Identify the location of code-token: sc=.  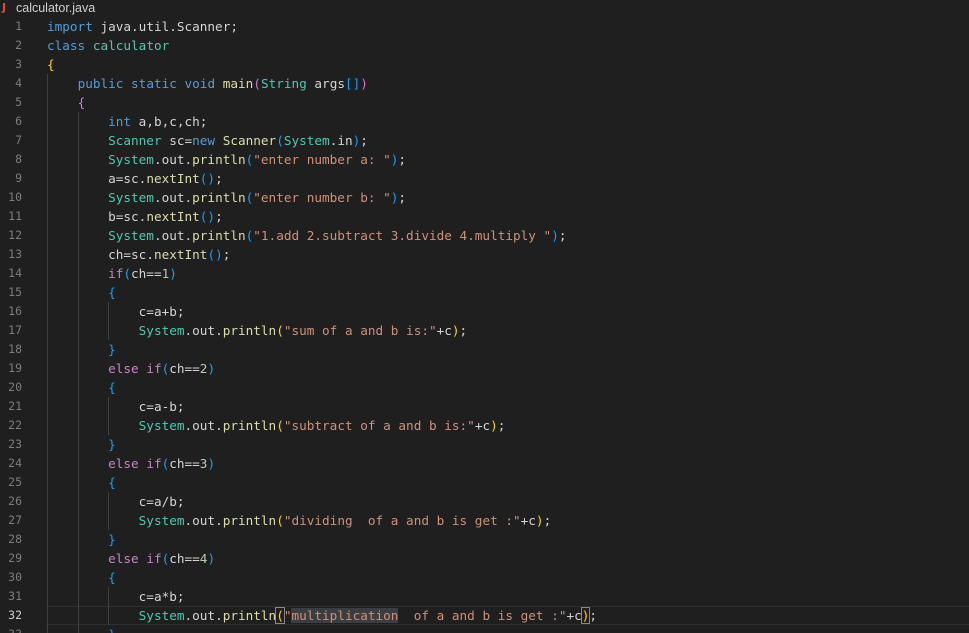
(177, 140).